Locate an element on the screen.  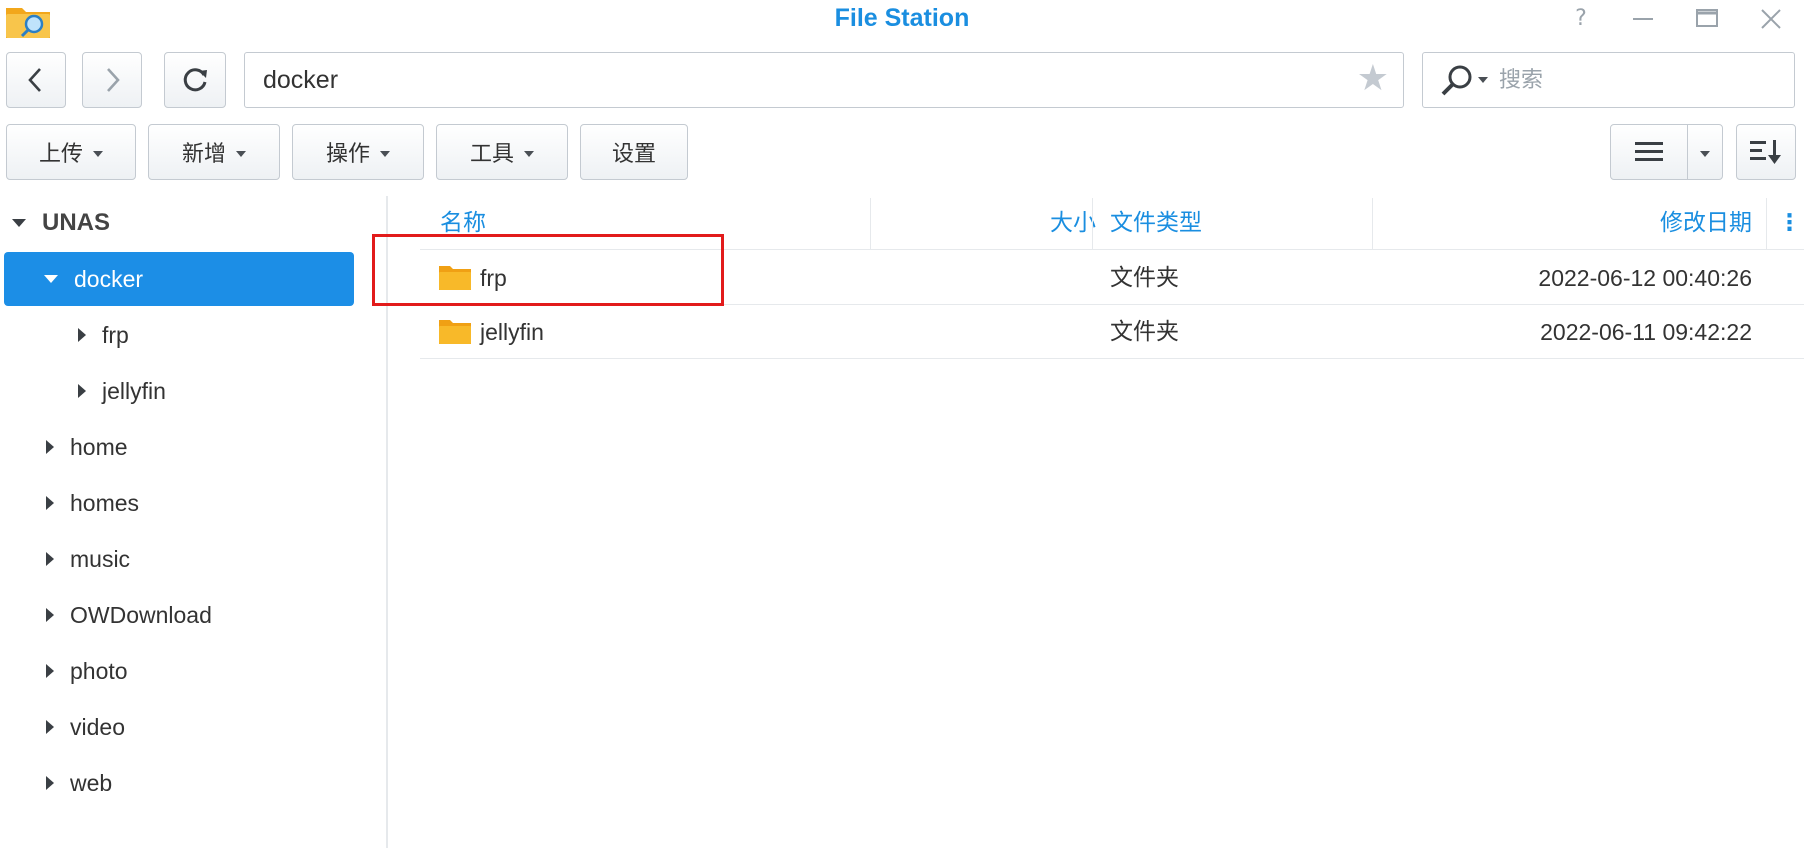
column-header-modified: 修改日期 is located at coordinates (1562, 223).